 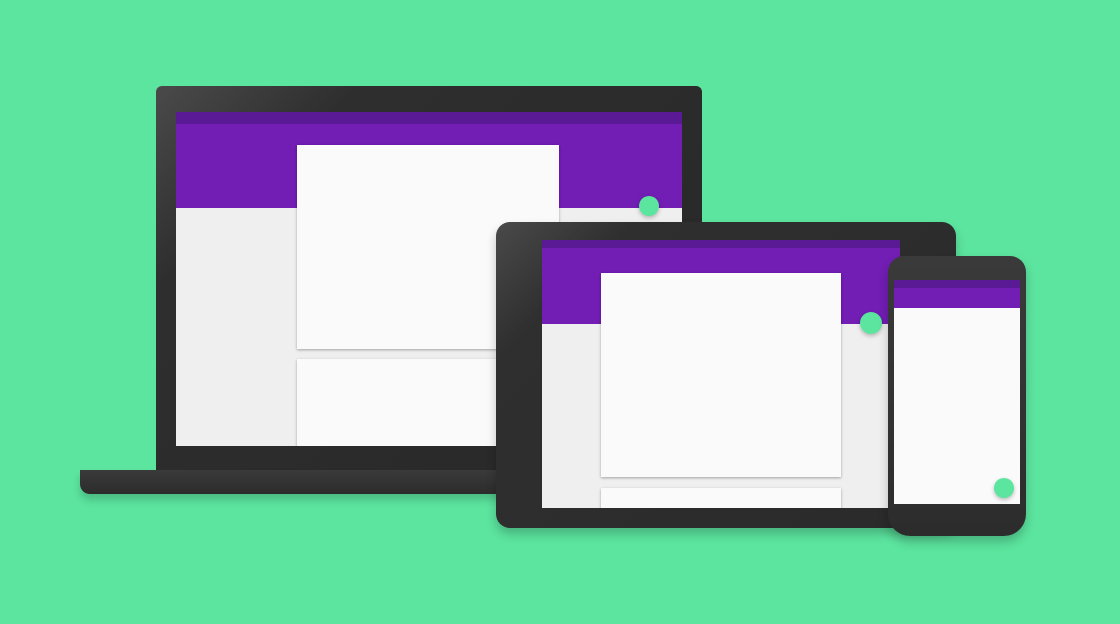 I want to click on tablet-status-bar, so click(x=721, y=244).